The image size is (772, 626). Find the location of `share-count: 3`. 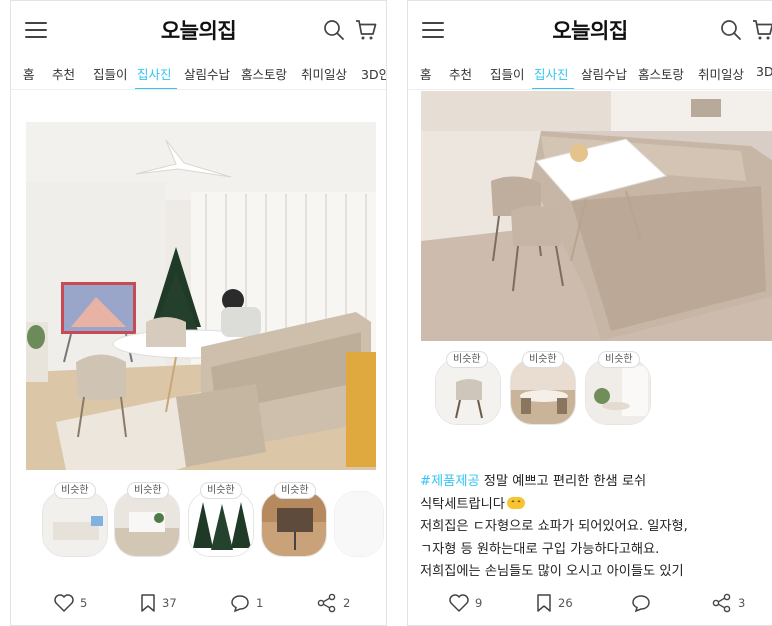

share-count: 3 is located at coordinates (742, 603).